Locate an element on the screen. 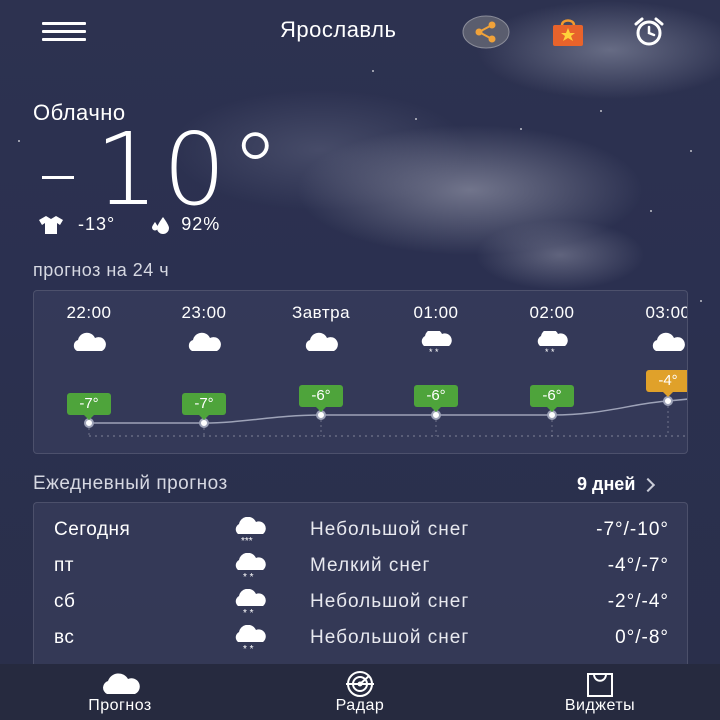 Image resolution: width=720 pixels, height=720 pixels. day-name: вс is located at coordinates (64, 637).